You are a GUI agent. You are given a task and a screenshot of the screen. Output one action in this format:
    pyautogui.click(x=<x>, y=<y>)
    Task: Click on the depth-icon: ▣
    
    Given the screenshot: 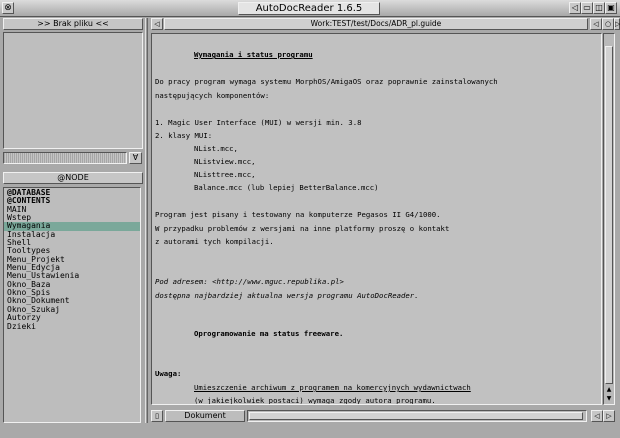 What is the action you would take?
    pyautogui.click(x=611, y=8)
    